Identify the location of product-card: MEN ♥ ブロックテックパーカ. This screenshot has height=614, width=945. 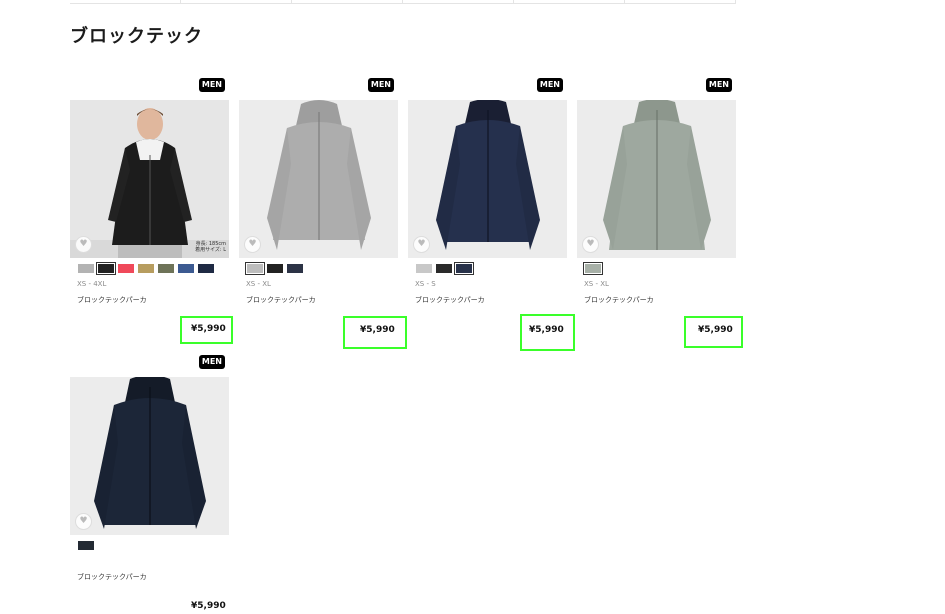
(149, 468).